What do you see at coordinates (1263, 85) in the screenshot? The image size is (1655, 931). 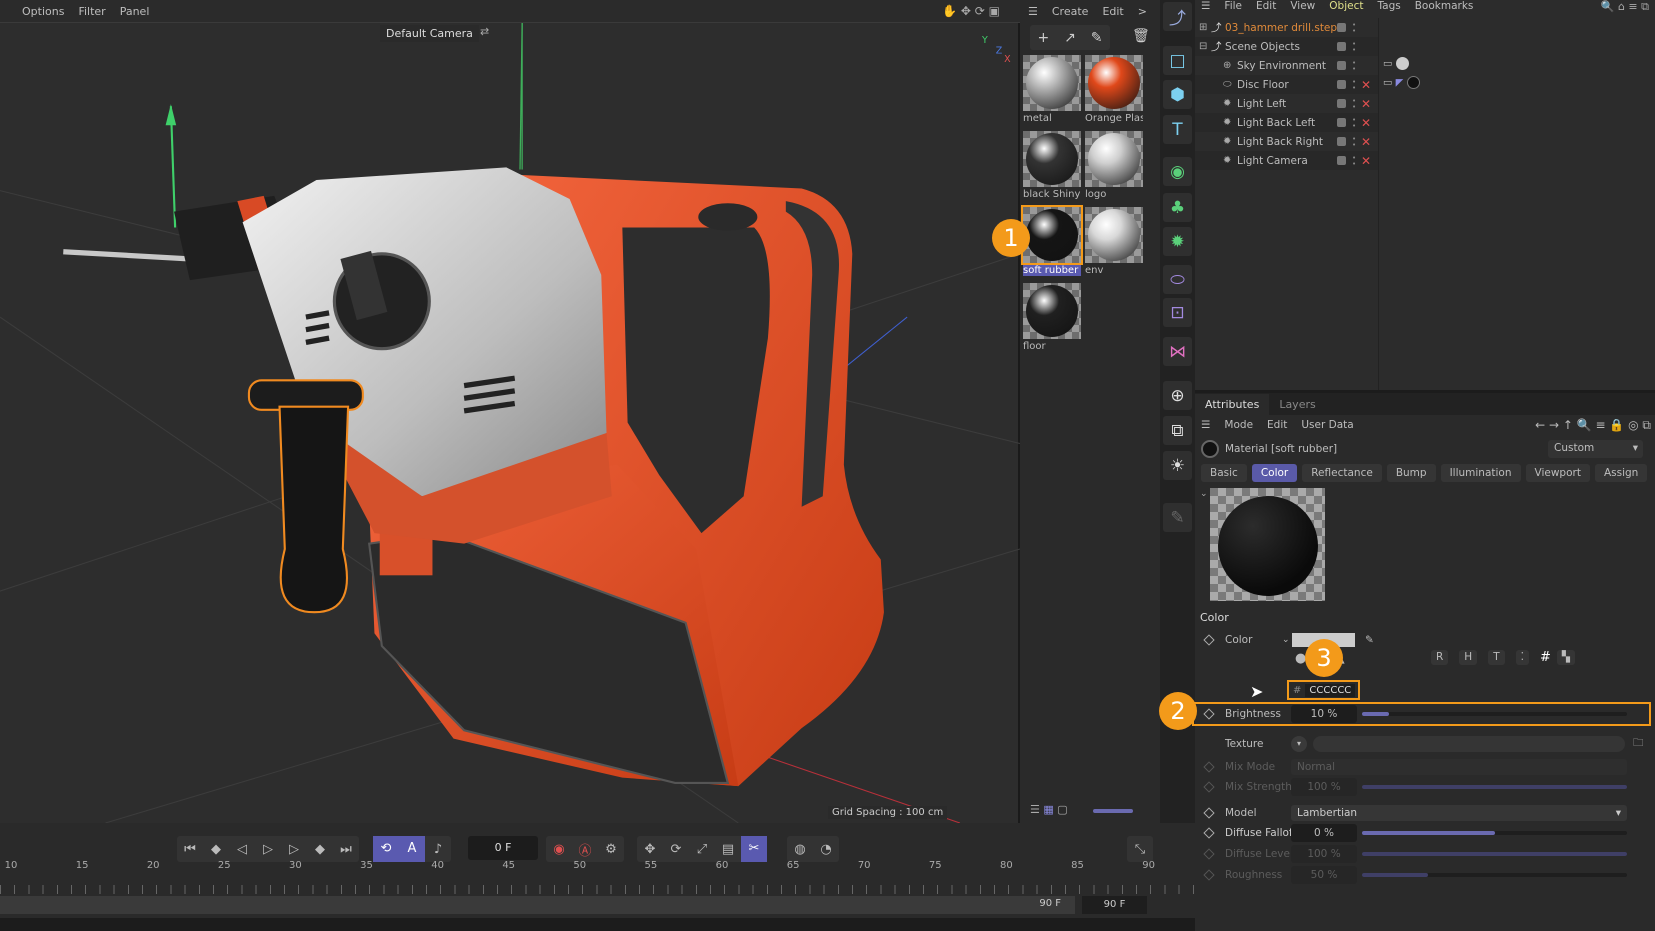 I see `object-name: Disc Floor` at bounding box center [1263, 85].